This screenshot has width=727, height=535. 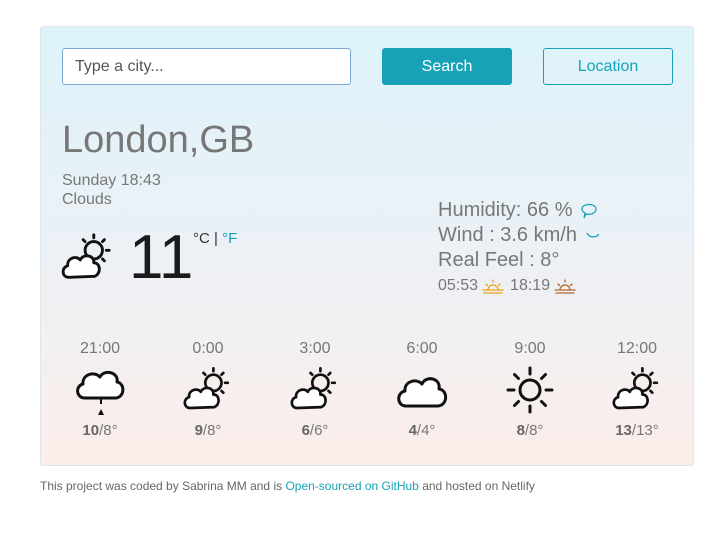 What do you see at coordinates (422, 348) in the screenshot?
I see `forecast-time: 6:00` at bounding box center [422, 348].